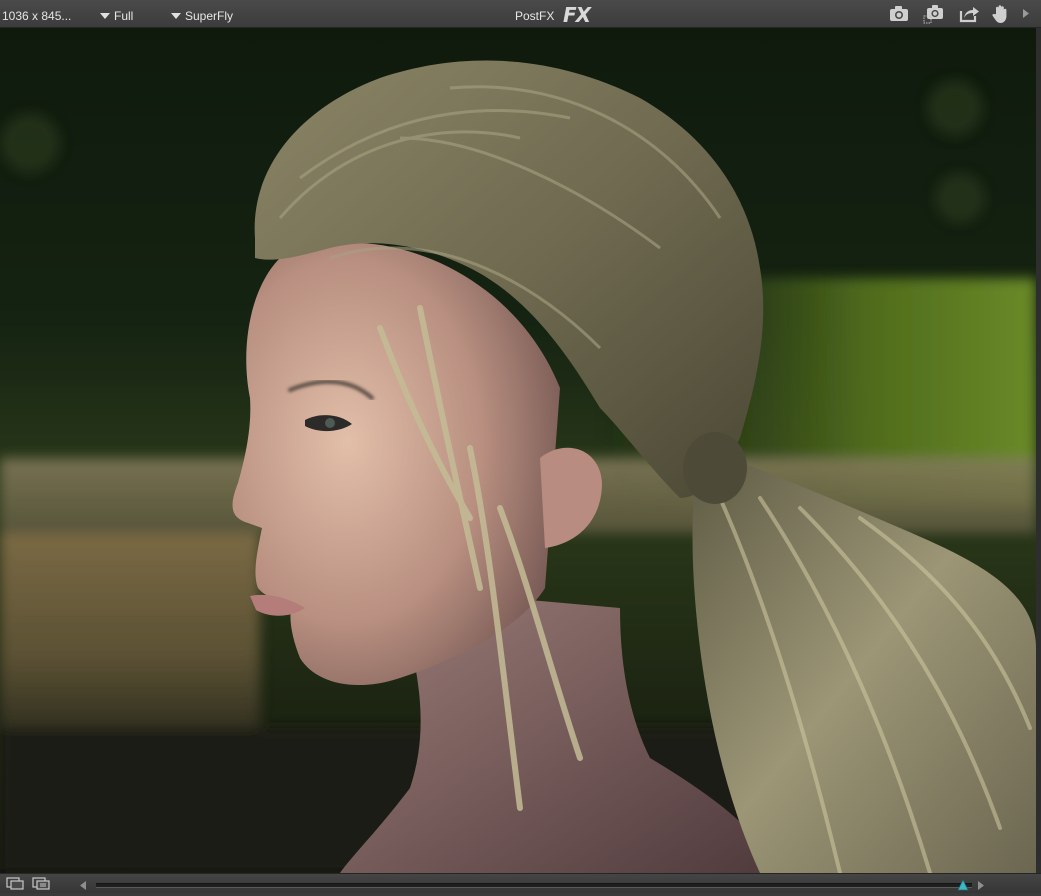 Image resolution: width=1041 pixels, height=896 pixels. Describe the element at coordinates (969, 13) in the screenshot. I see `export-icon` at that location.